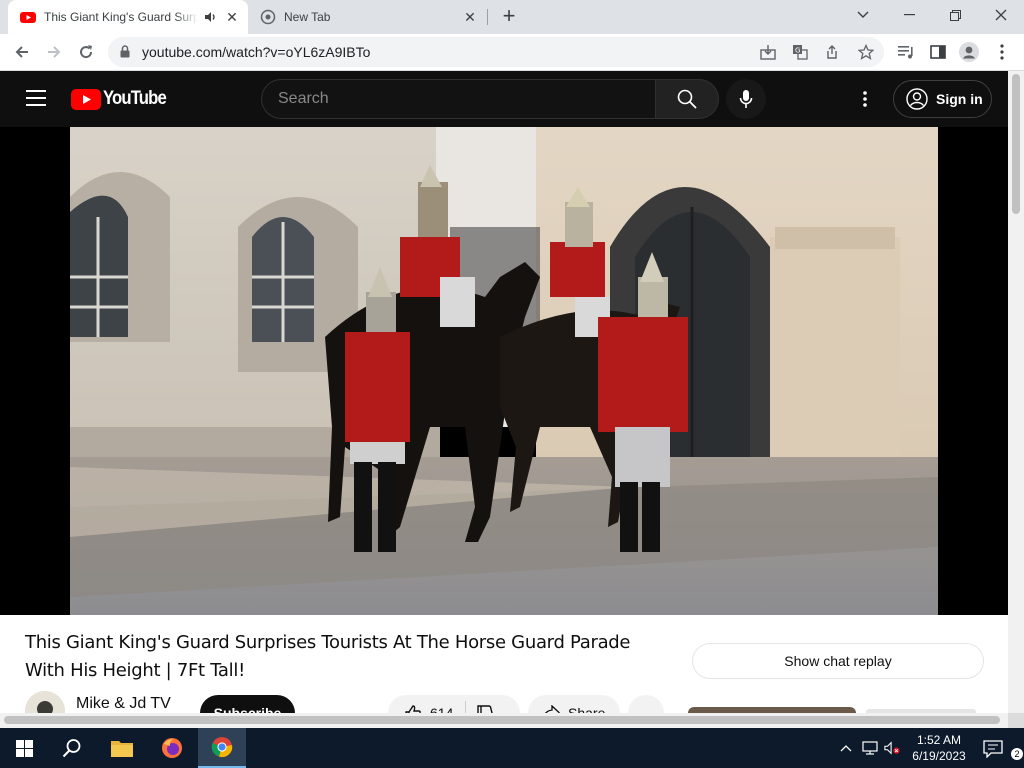 The image size is (1024, 768). What do you see at coordinates (552, 709) in the screenshot?
I see `share-arrow-icon` at bounding box center [552, 709].